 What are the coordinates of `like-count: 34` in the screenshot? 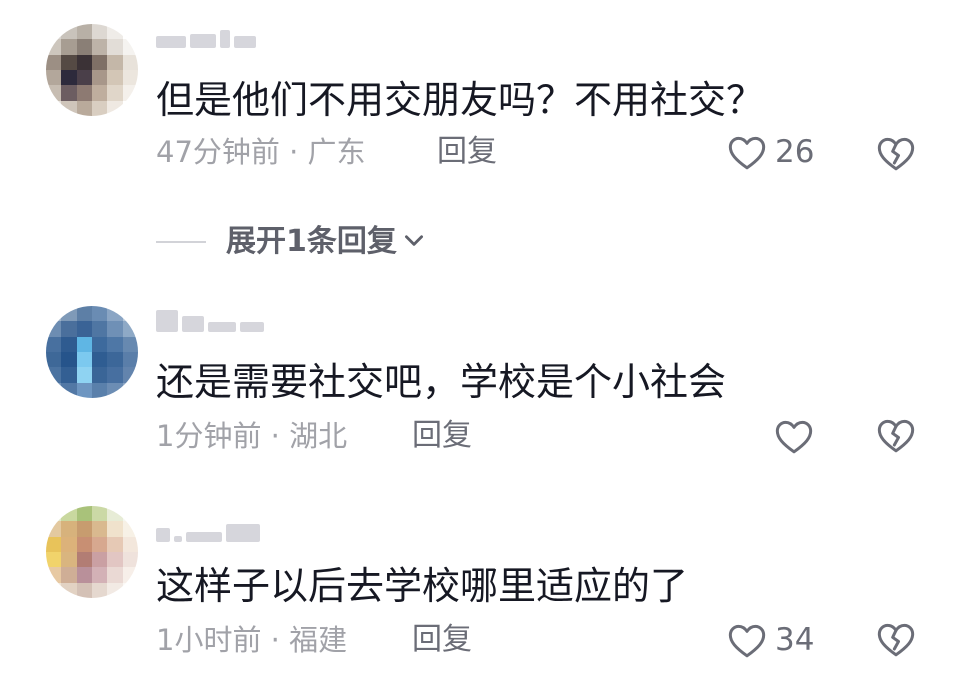 It's located at (795, 640).